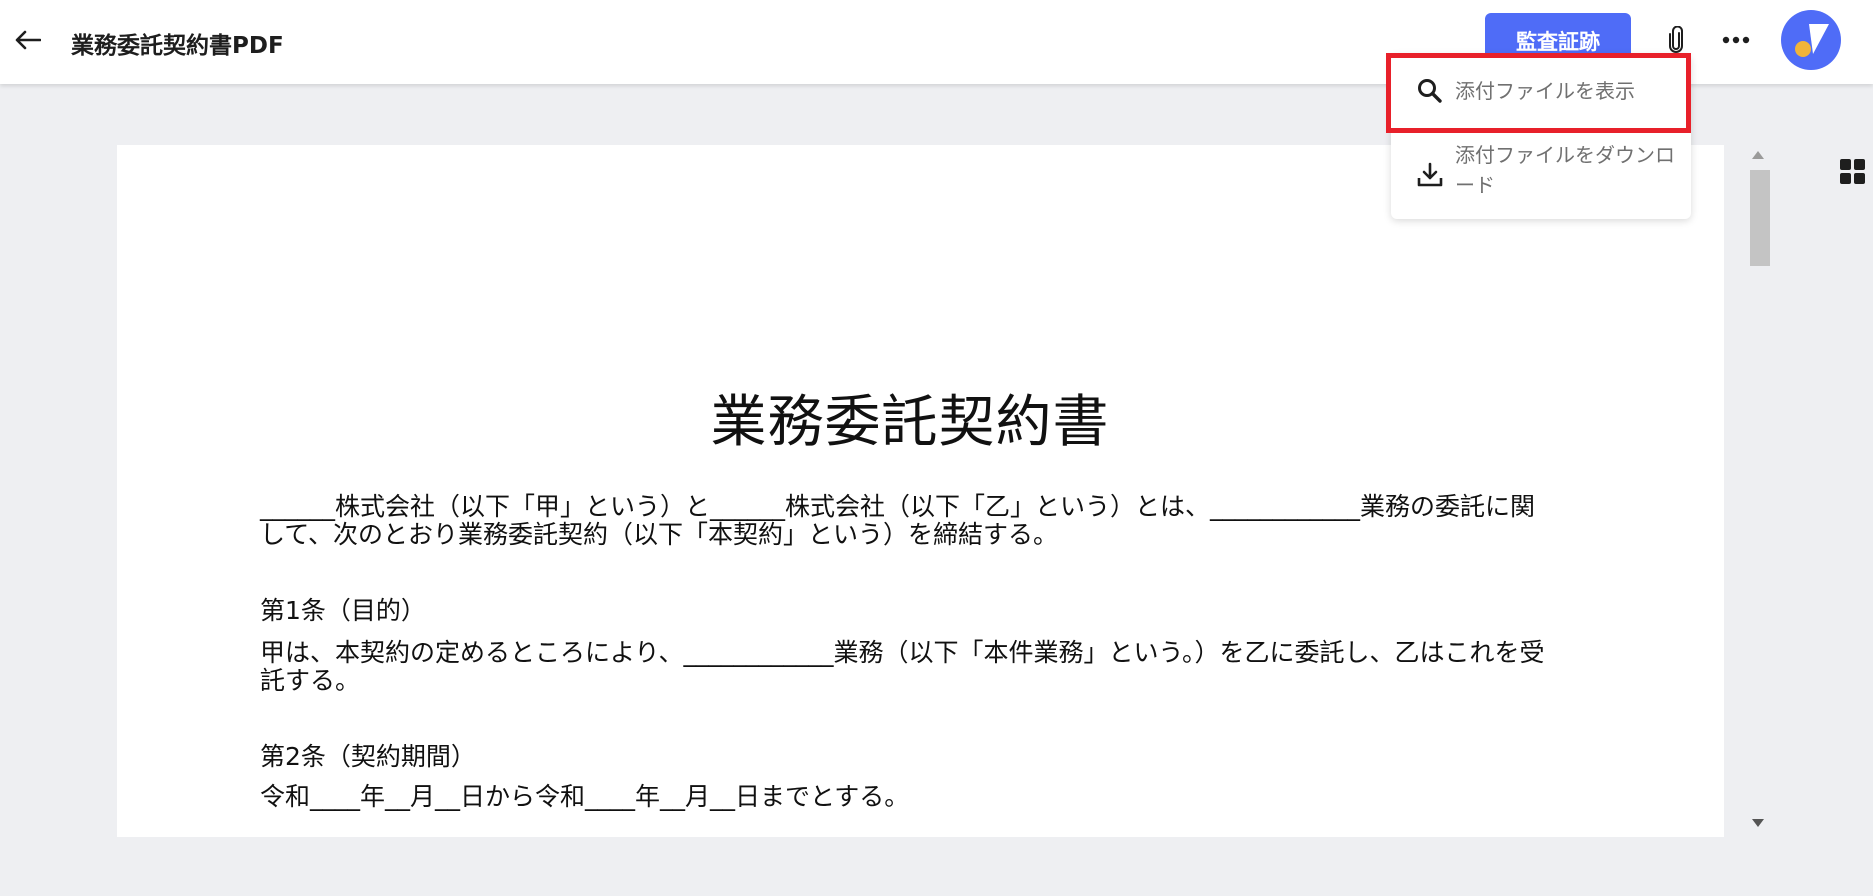  I want to click on arrow-left-icon, so click(28, 40).